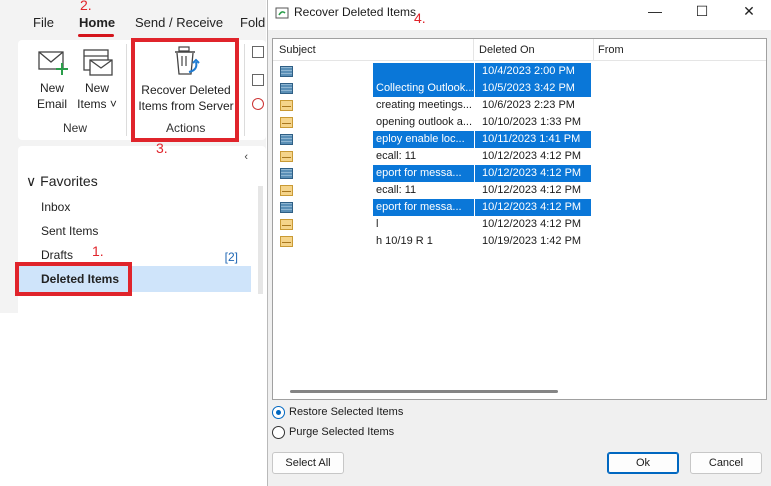  Describe the element at coordinates (43, 22) in the screenshot. I see `tab-file: File` at that location.